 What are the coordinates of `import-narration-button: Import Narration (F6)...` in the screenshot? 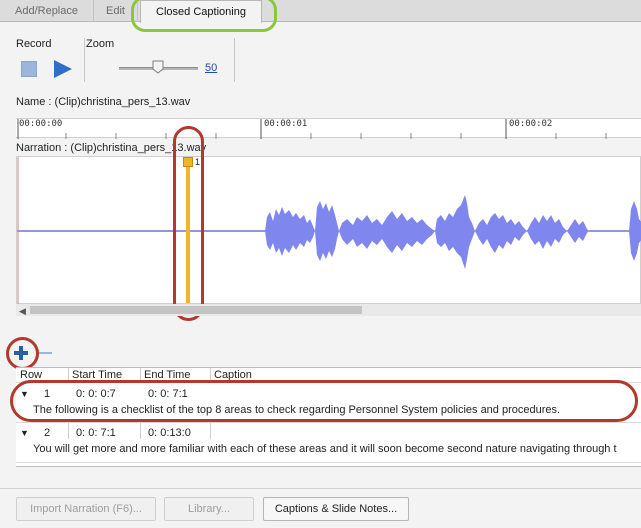 It's located at (86, 509).